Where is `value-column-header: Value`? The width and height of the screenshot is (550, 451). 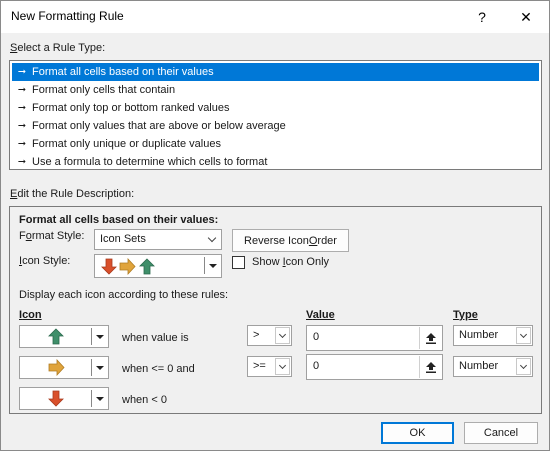
value-column-header: Value is located at coordinates (320, 315).